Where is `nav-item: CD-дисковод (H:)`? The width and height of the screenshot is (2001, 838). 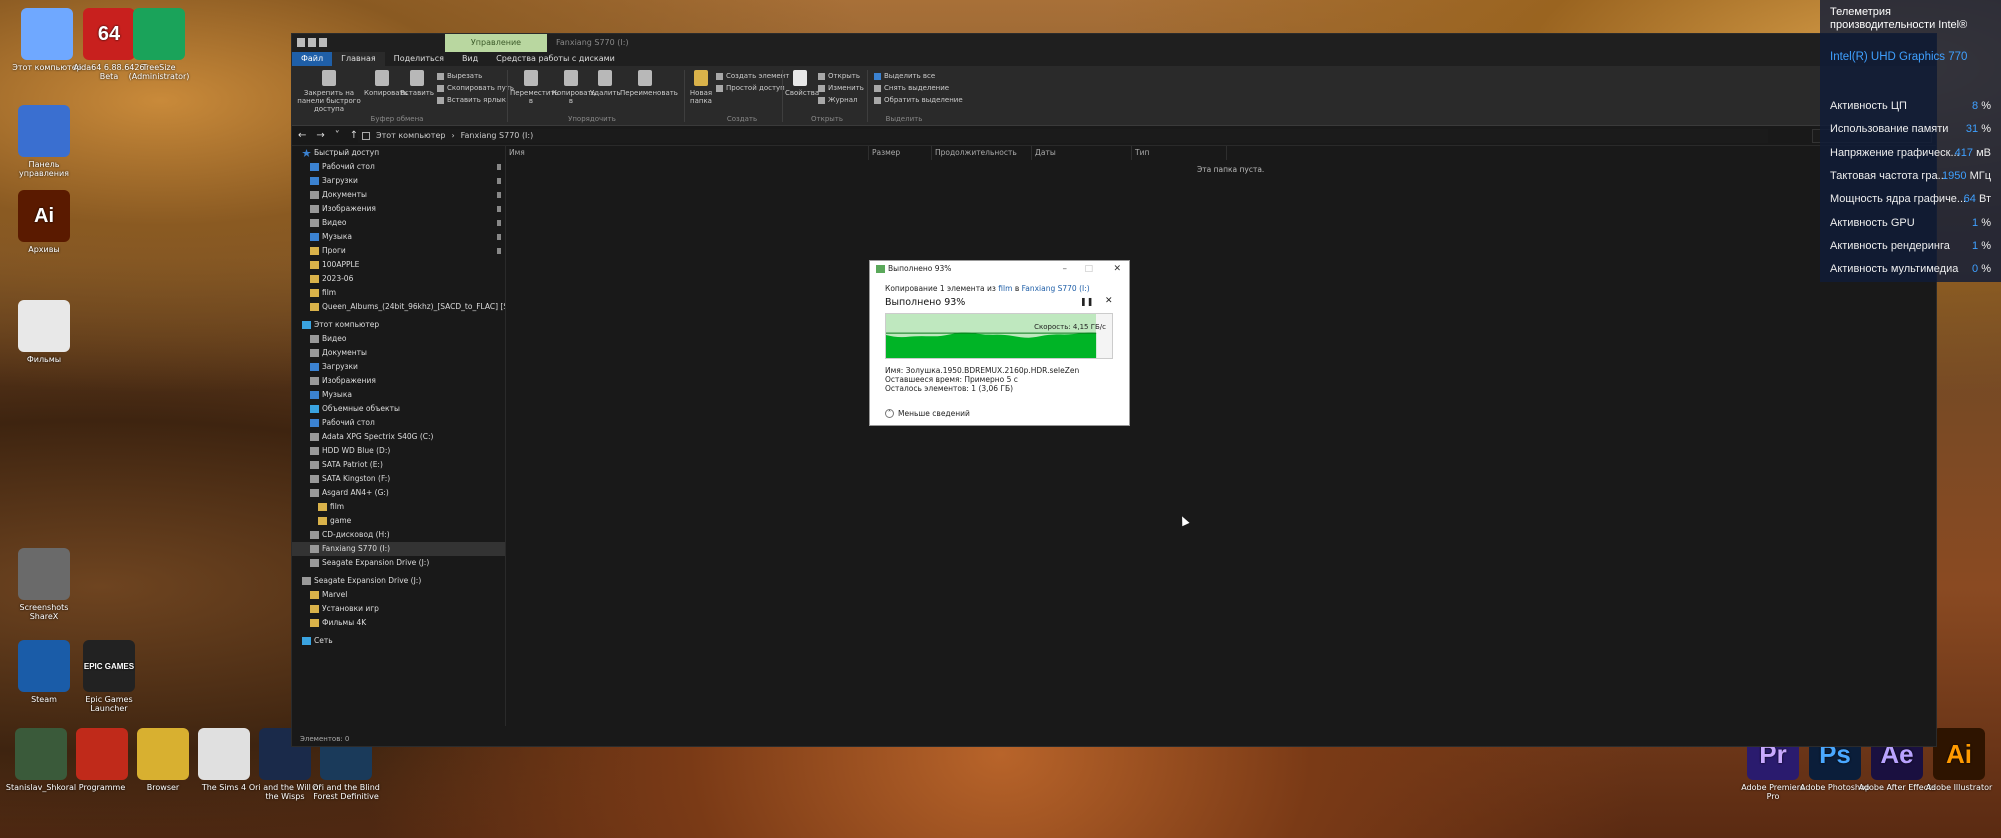 nav-item: CD-дисковод (H:) is located at coordinates (398, 535).